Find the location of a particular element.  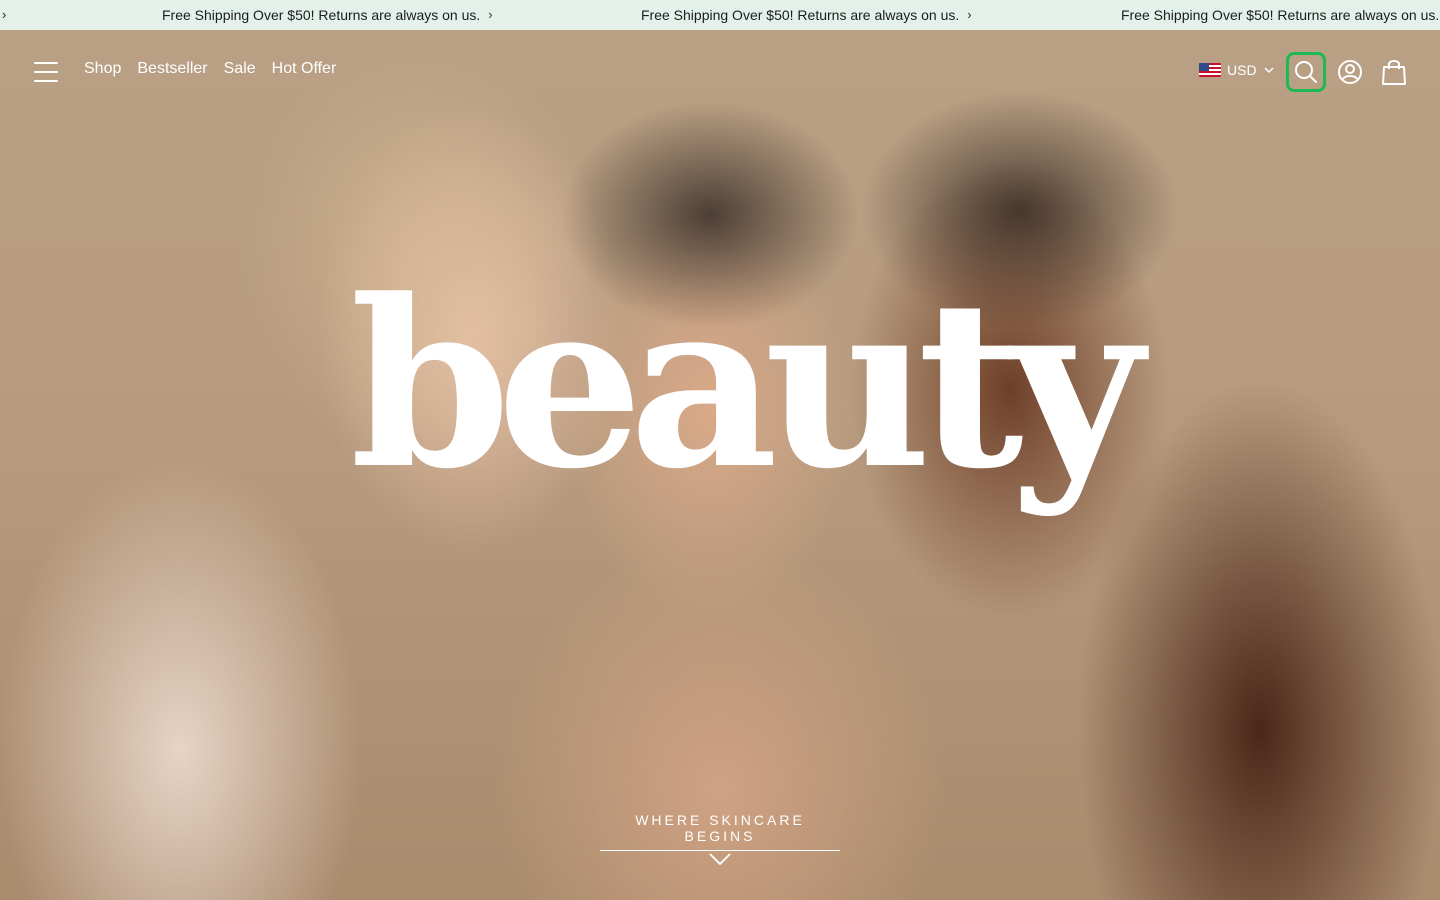

hamburger-icon is located at coordinates (46, 72).